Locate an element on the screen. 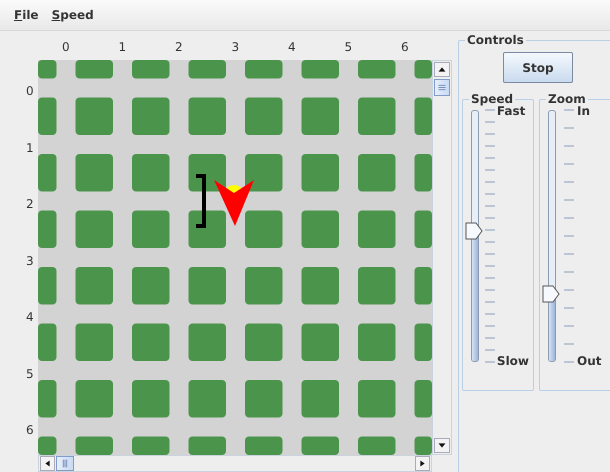 The image size is (610, 472). scroll-left-button is located at coordinates (47, 463).